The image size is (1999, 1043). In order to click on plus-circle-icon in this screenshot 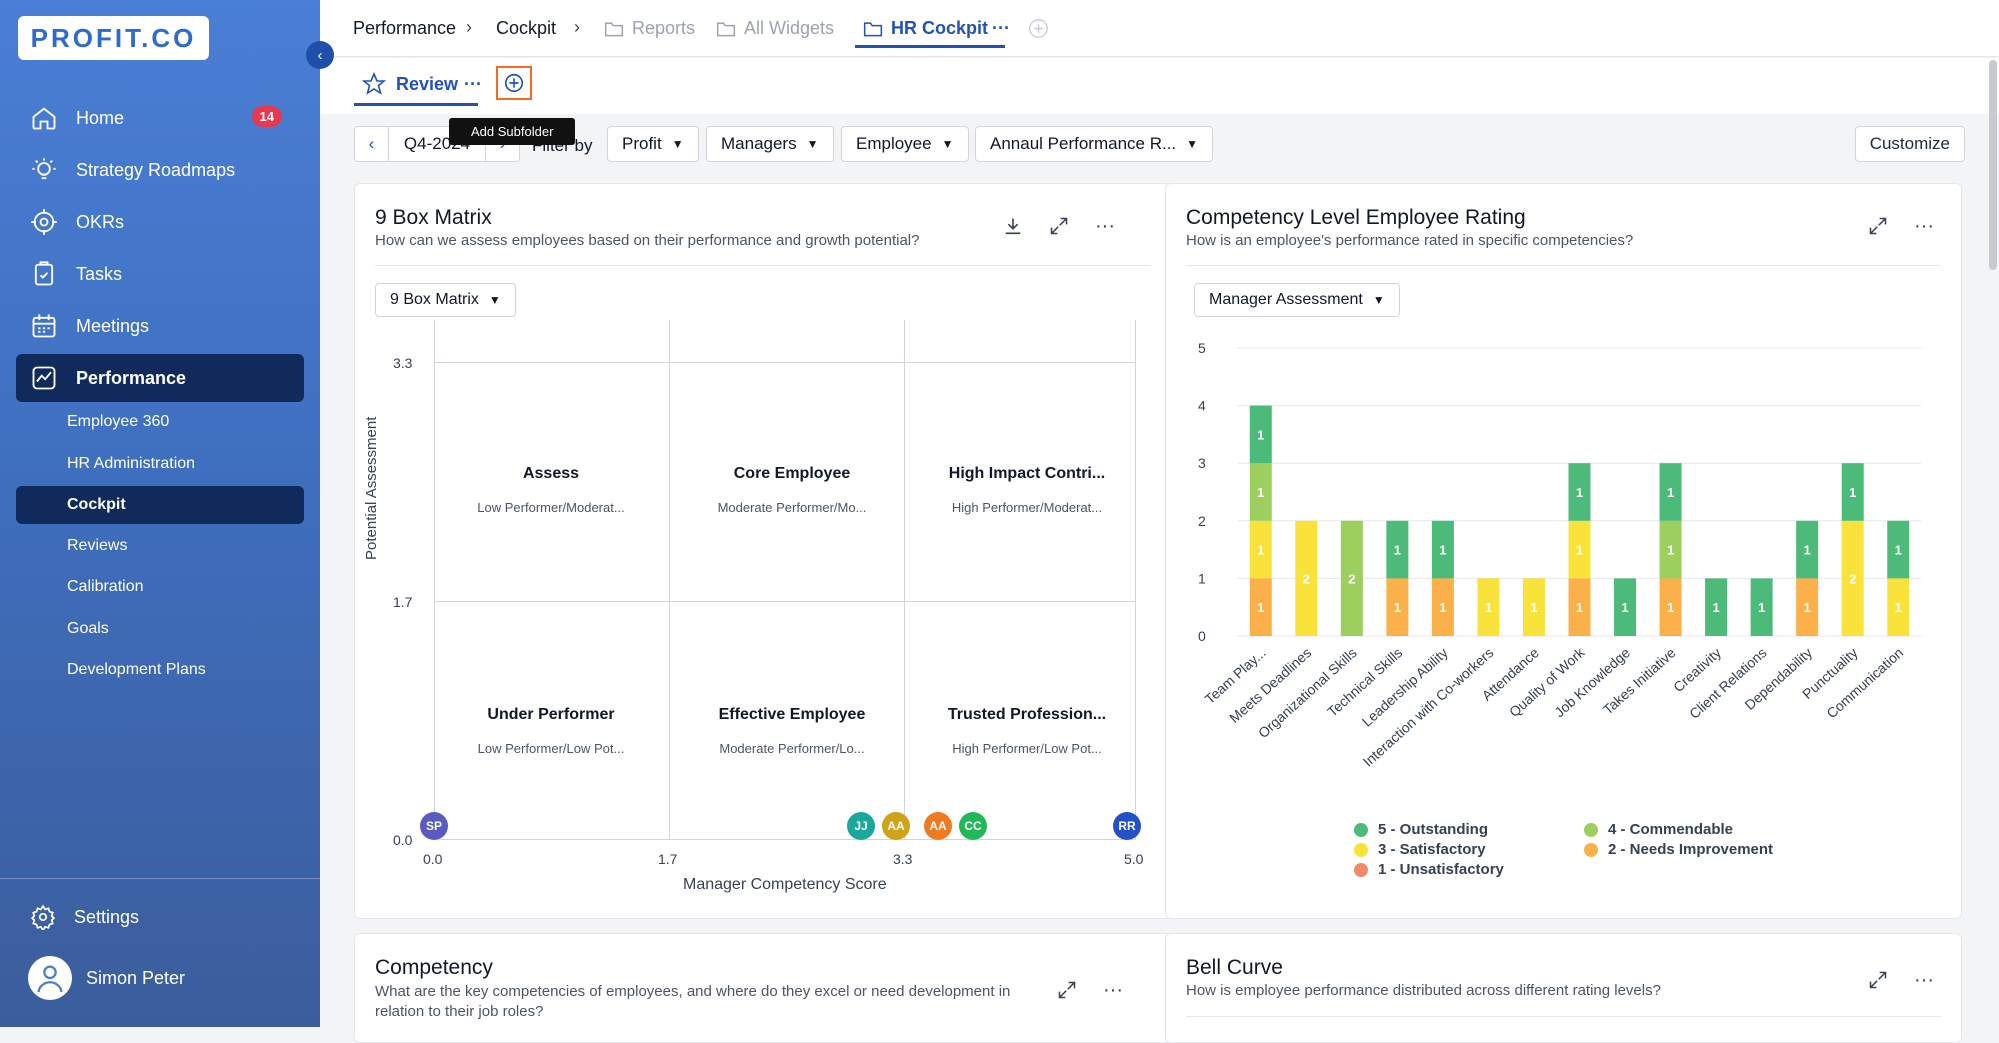, I will do `click(514, 83)`.